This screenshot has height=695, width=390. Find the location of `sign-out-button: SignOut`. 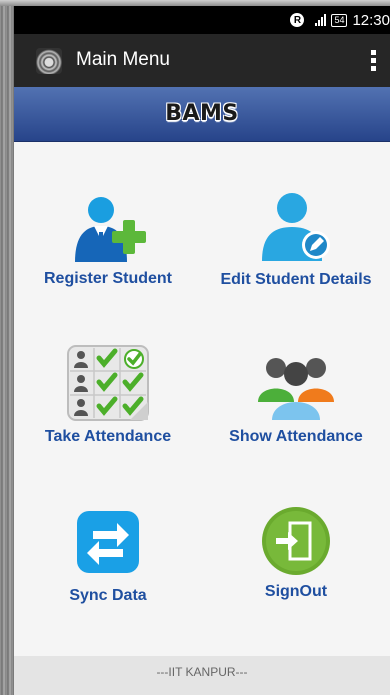

sign-out-button: SignOut is located at coordinates (296, 553).